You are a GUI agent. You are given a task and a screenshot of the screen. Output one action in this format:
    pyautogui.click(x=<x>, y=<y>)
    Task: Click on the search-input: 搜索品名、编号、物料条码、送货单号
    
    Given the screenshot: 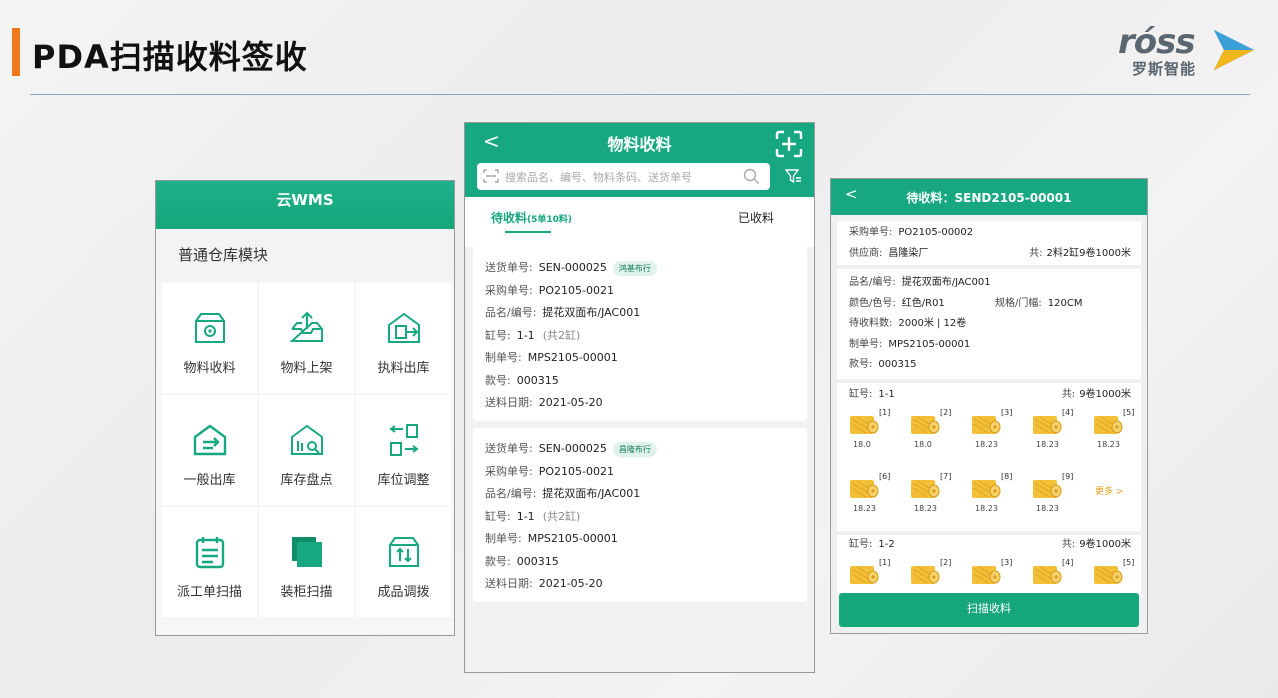 What is the action you would take?
    pyautogui.click(x=623, y=176)
    